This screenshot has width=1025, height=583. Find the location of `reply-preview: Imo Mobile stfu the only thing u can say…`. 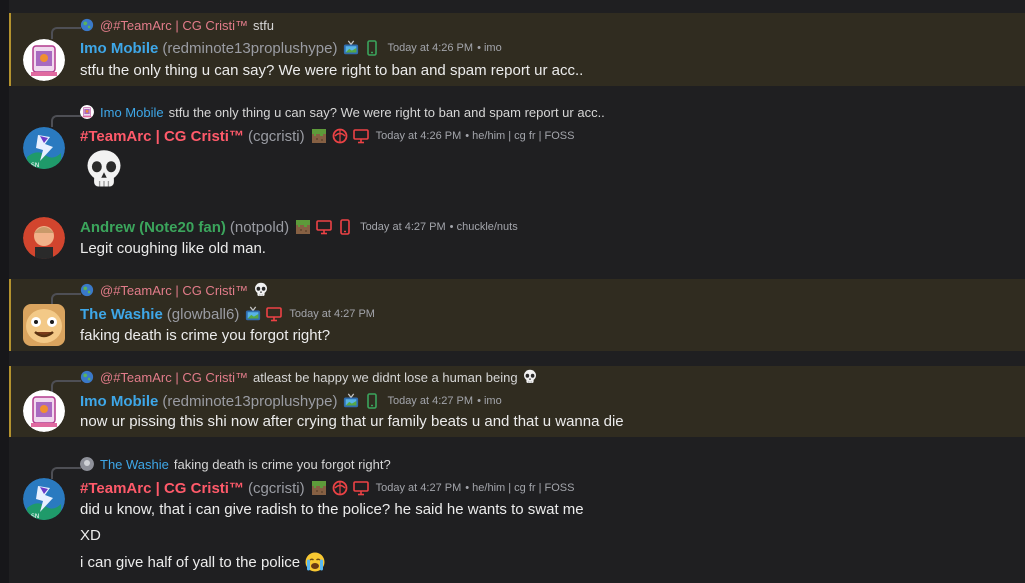

reply-preview: Imo Mobile stfu the only thing u can say… is located at coordinates (342, 112).